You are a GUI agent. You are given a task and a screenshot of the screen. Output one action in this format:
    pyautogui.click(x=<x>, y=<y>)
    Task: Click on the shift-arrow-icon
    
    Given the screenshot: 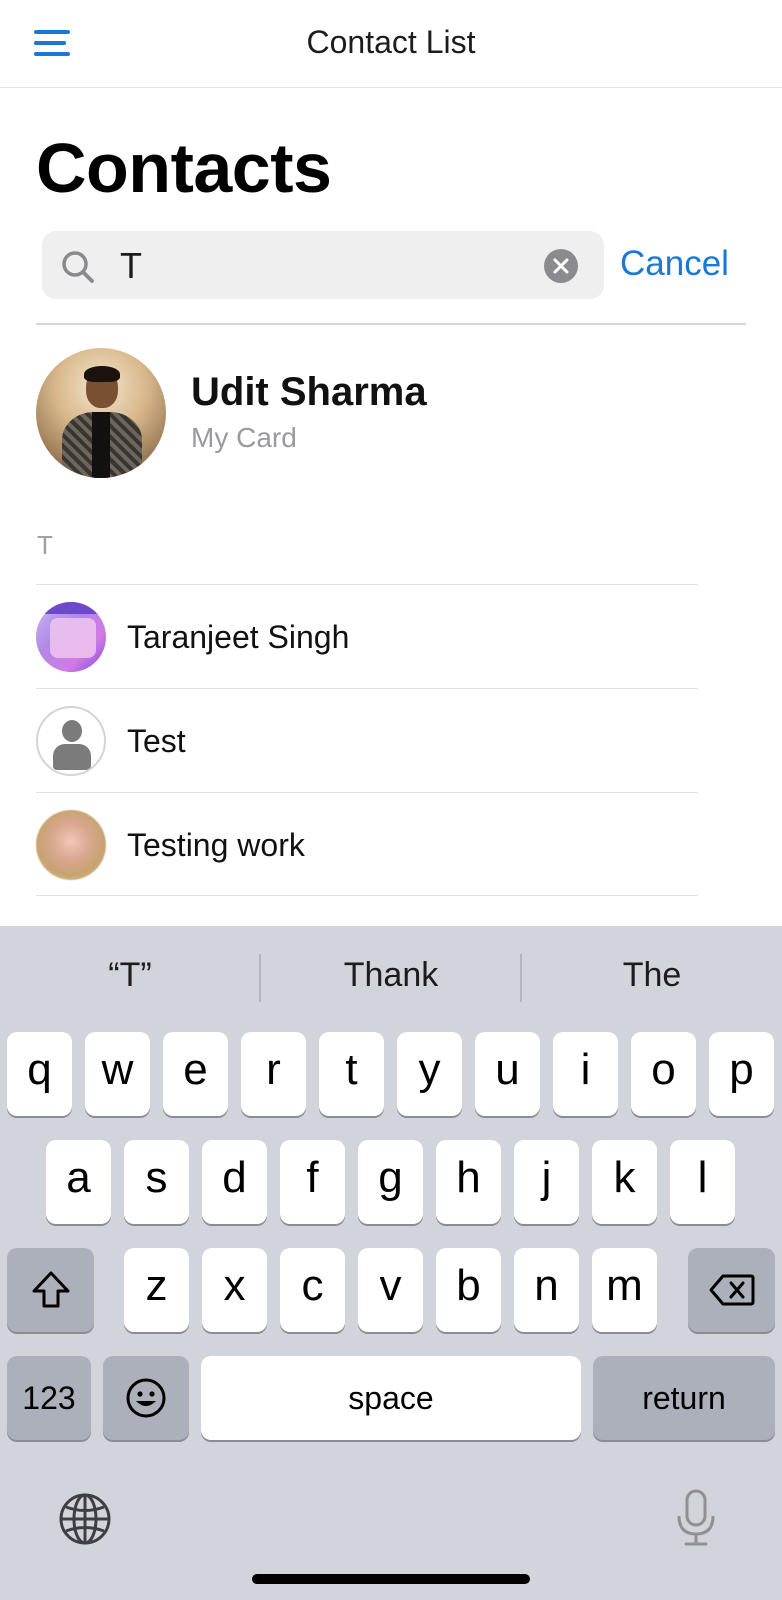 What is the action you would take?
    pyautogui.click(x=50, y=1289)
    